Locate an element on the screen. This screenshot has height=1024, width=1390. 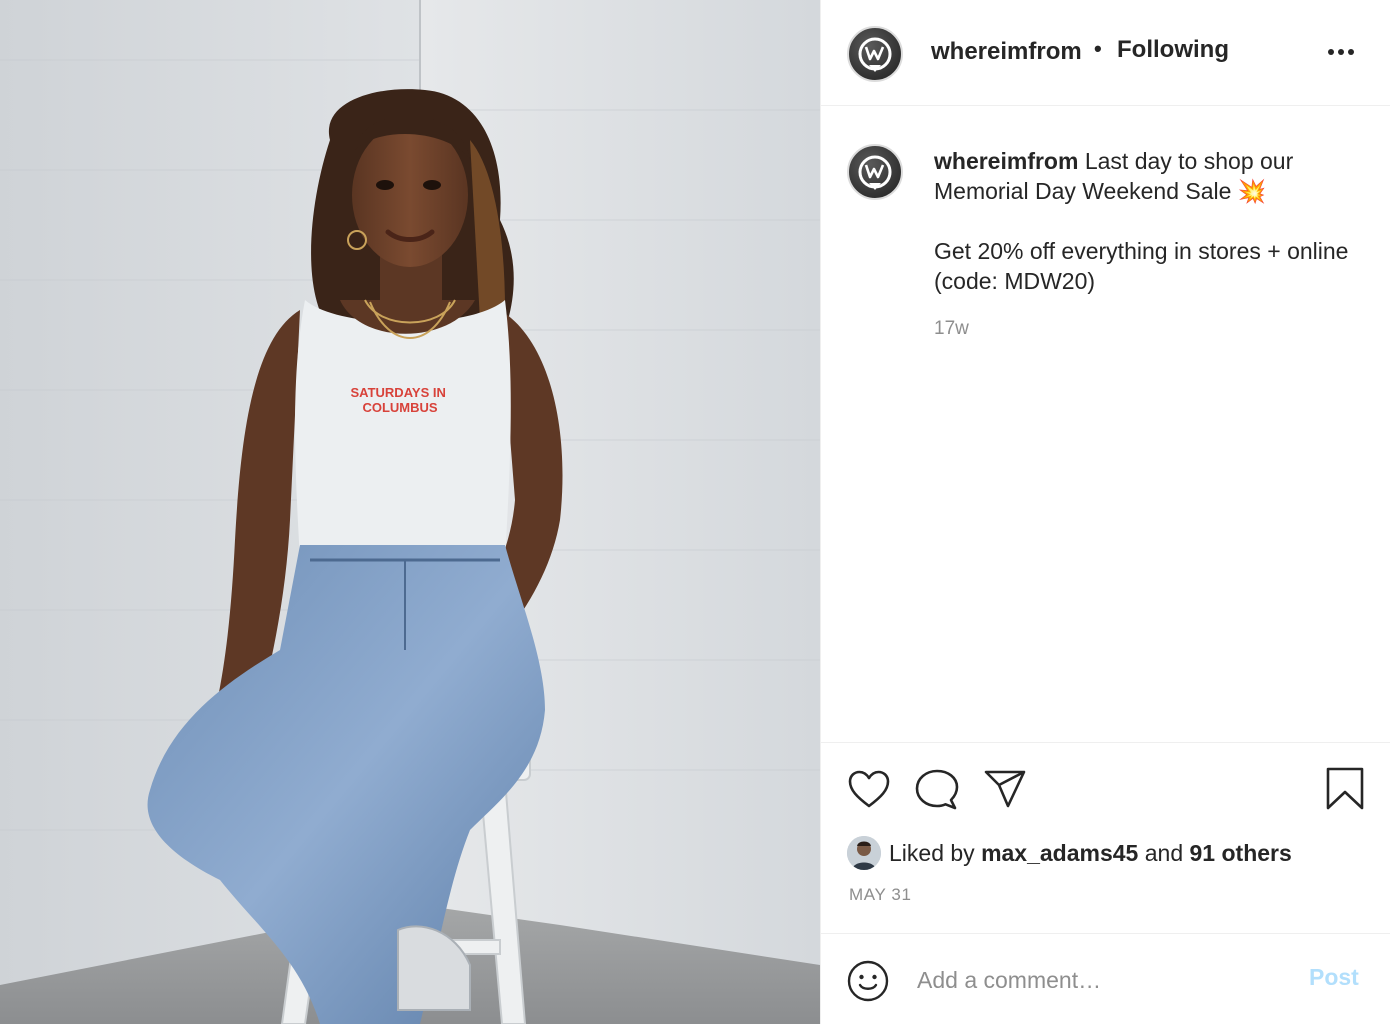
tank-print-text: SATURDAYS IN COLUMBUS is located at coordinates (400, 400).